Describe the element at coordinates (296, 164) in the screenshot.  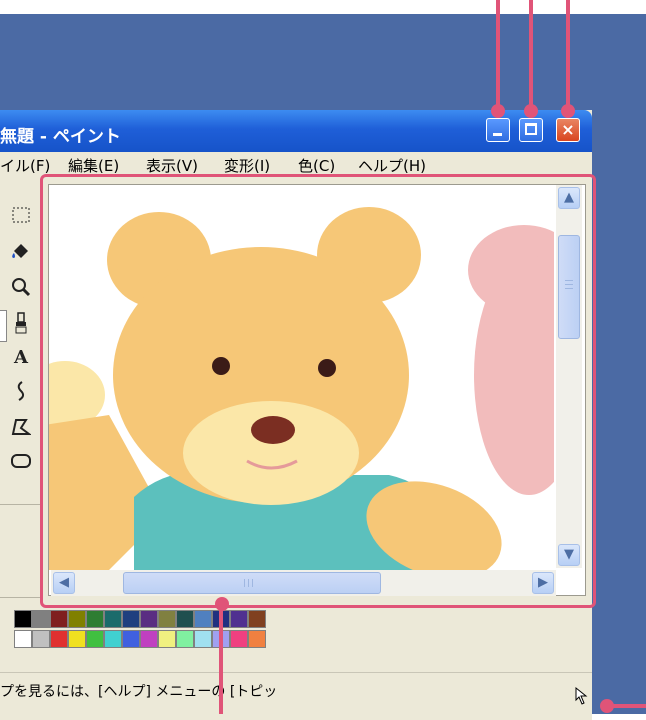
I see `menu-bar: イル(F) 編集(E) 表示(V) 変形(I) 色(C) ヘルプ(H)` at that location.